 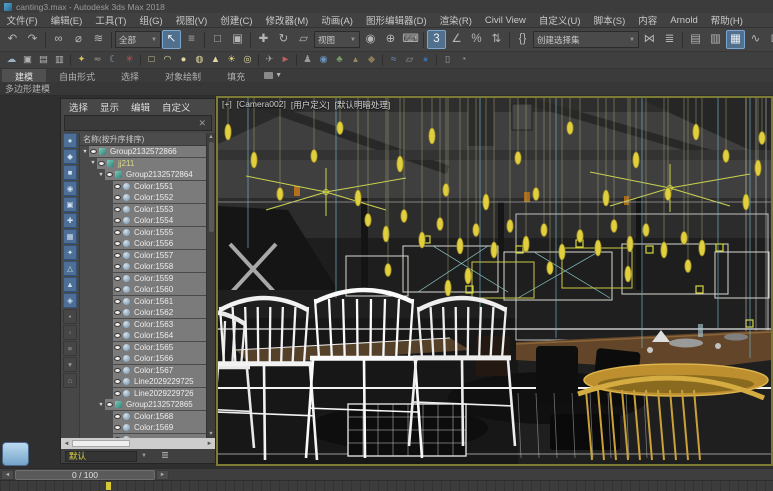 What do you see at coordinates (236, 20) in the screenshot?
I see `menu-create: 创建(C)` at bounding box center [236, 20].